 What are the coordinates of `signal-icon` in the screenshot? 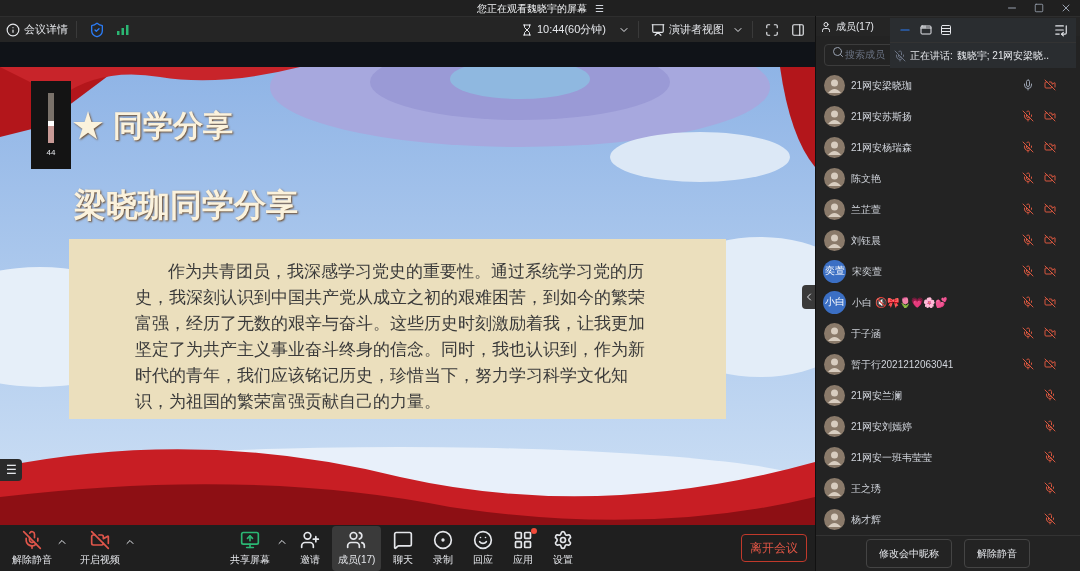 It's located at (123, 29).